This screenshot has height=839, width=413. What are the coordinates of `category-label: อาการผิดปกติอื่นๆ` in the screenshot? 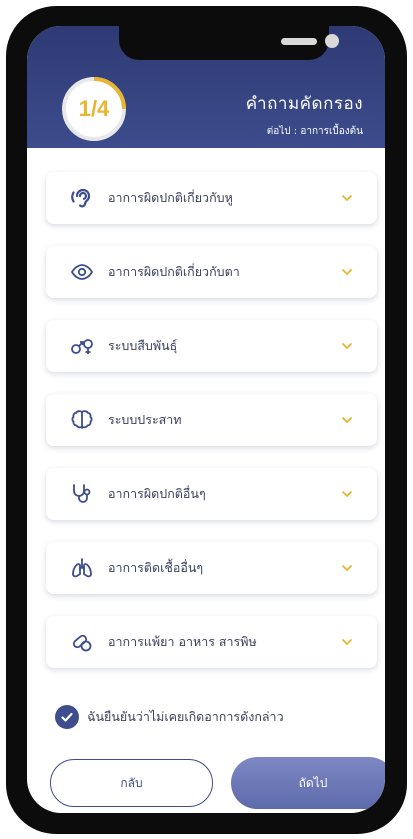 It's located at (157, 493).